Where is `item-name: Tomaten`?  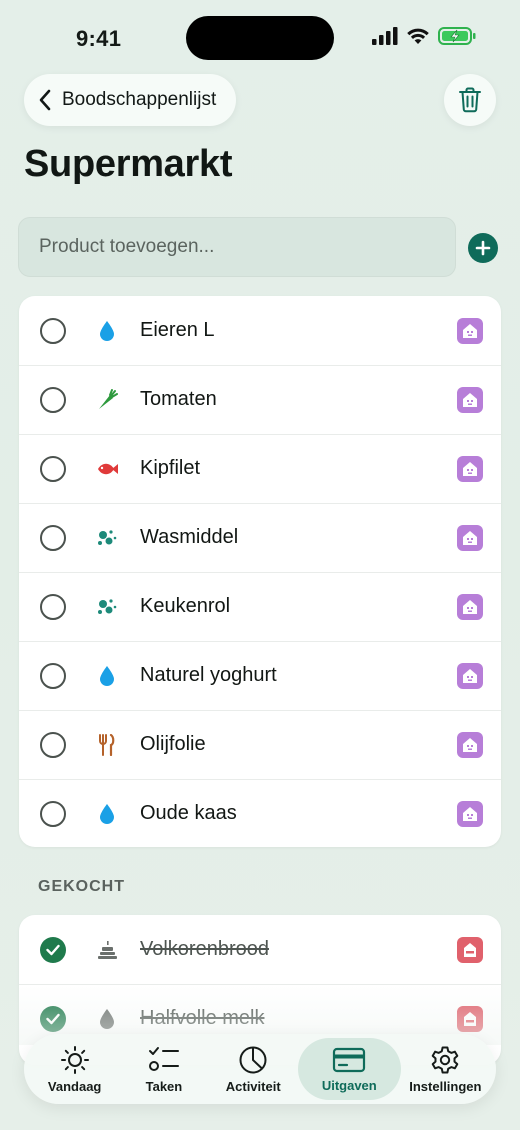 item-name: Tomaten is located at coordinates (178, 399).